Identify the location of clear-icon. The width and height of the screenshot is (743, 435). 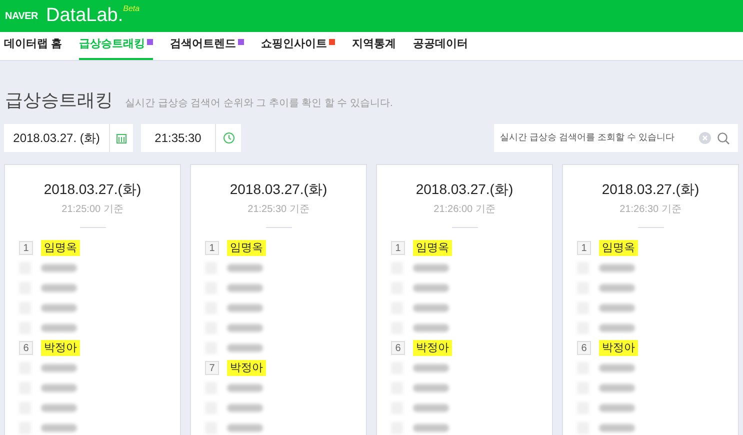
(705, 138).